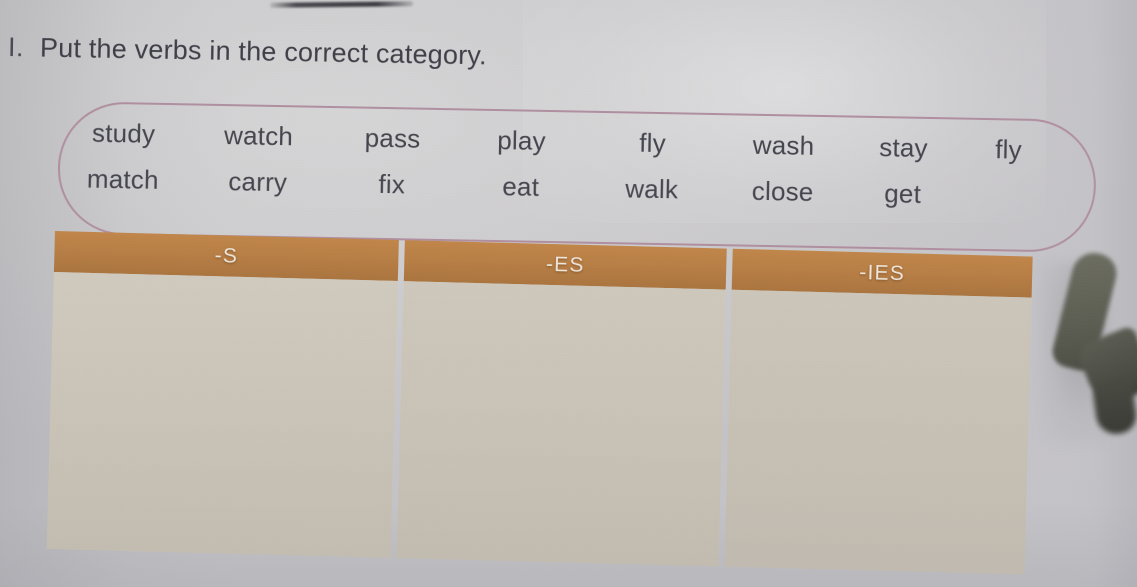 The image size is (1137, 587). Describe the element at coordinates (16, 47) in the screenshot. I see `exercise-number: I.` at that location.